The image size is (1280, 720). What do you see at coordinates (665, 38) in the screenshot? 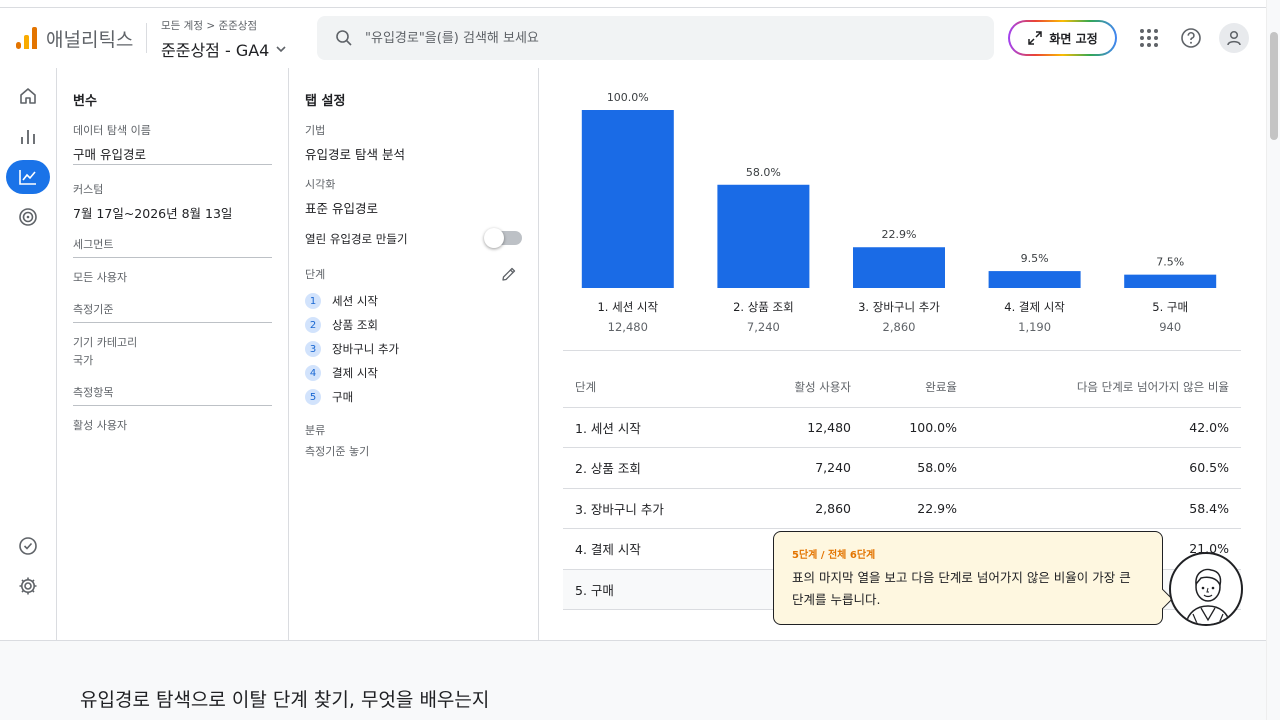
I see `search-input` at bounding box center [665, 38].